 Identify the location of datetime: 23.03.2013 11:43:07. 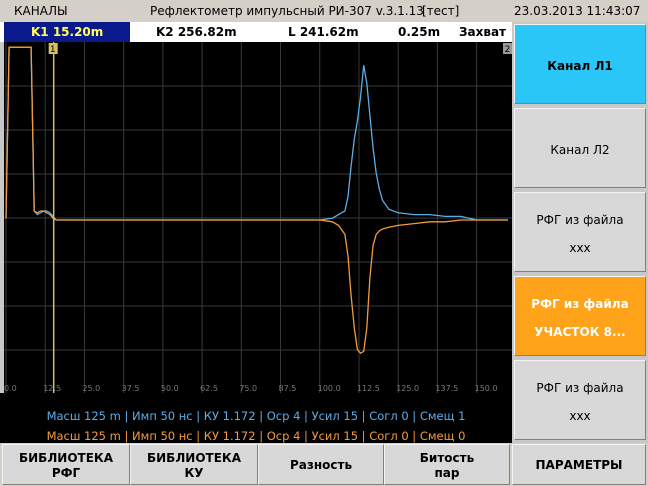
(577, 11).